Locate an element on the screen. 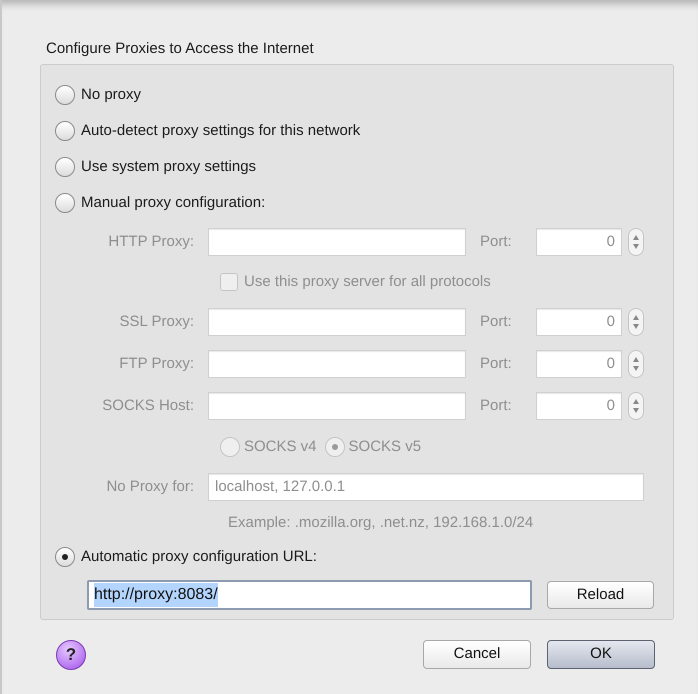 The width and height of the screenshot is (698, 694). field-label: SOCKS Host: is located at coordinates (148, 406).